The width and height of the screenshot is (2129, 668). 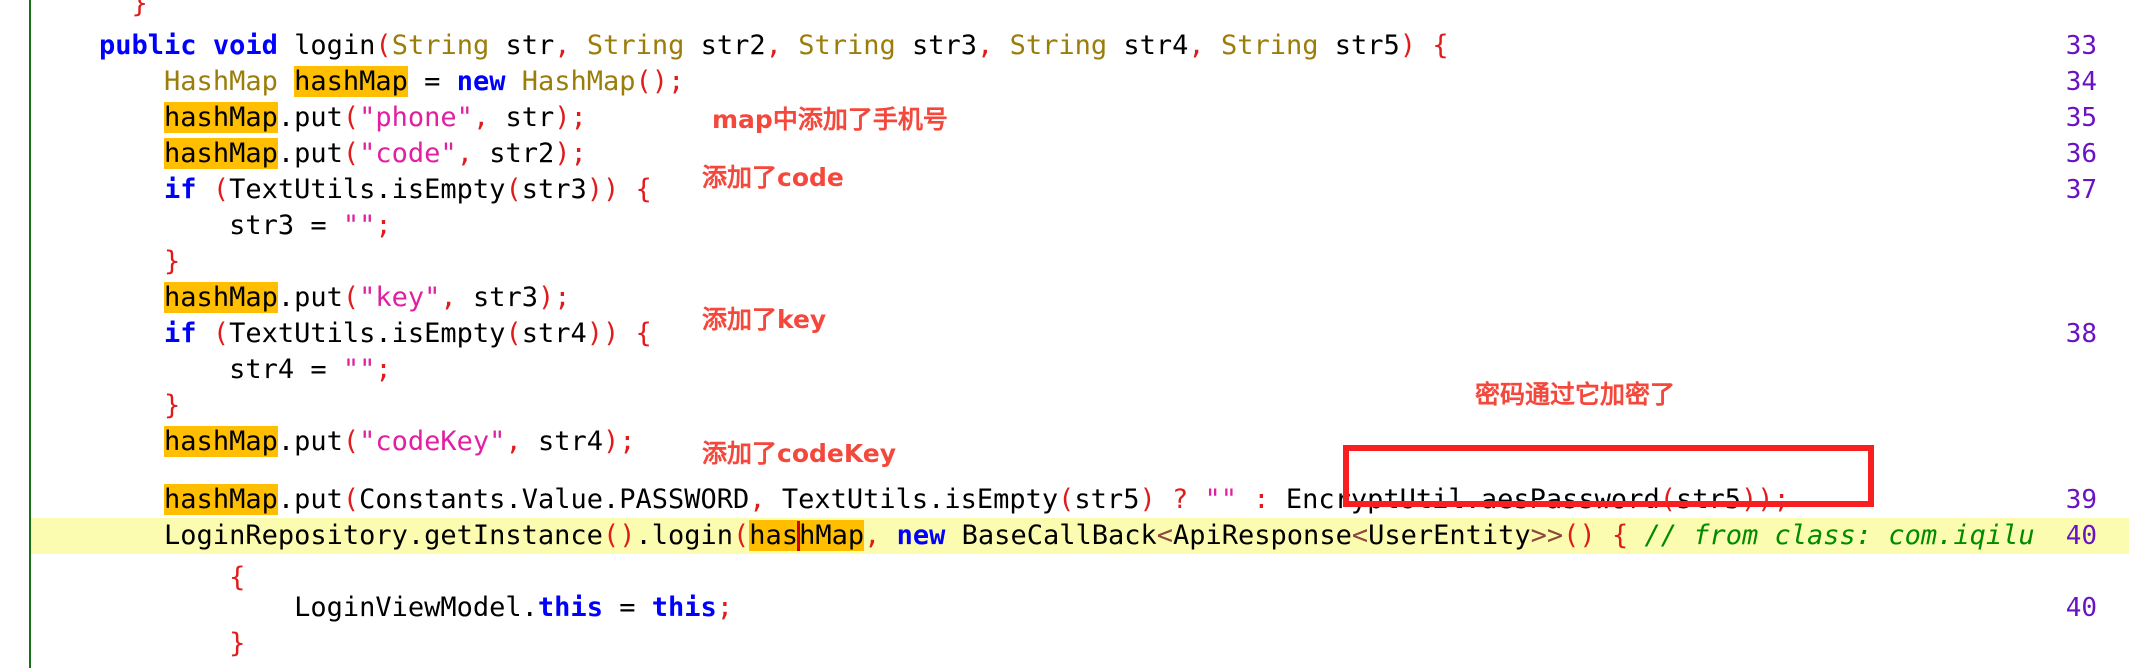 What do you see at coordinates (15, 334) in the screenshot?
I see `line-number-gutter` at bounding box center [15, 334].